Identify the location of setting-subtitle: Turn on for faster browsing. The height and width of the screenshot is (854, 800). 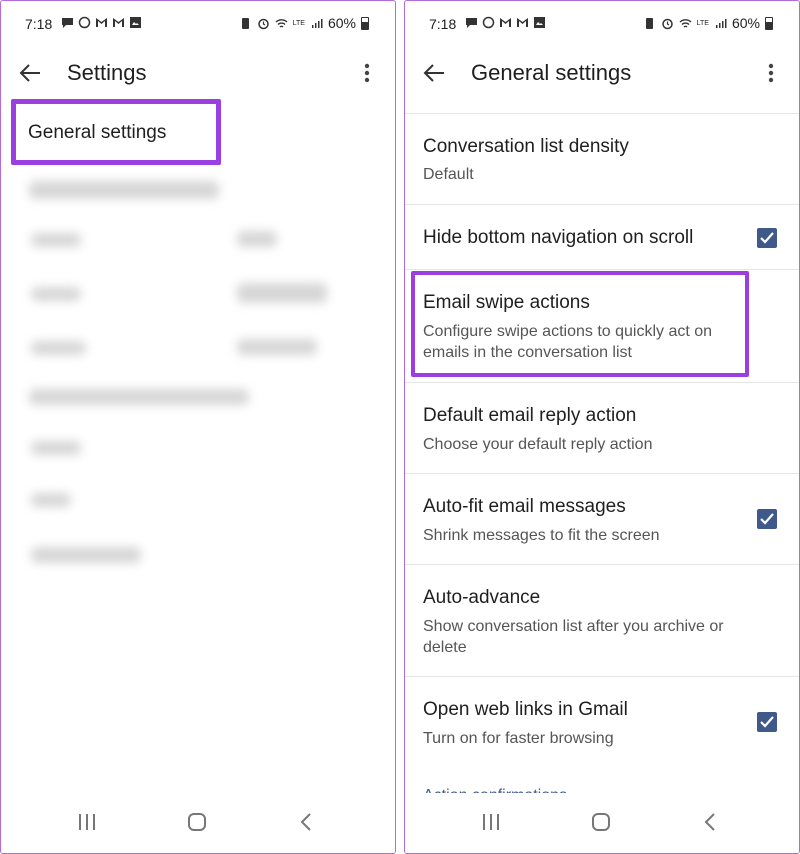
(518, 738).